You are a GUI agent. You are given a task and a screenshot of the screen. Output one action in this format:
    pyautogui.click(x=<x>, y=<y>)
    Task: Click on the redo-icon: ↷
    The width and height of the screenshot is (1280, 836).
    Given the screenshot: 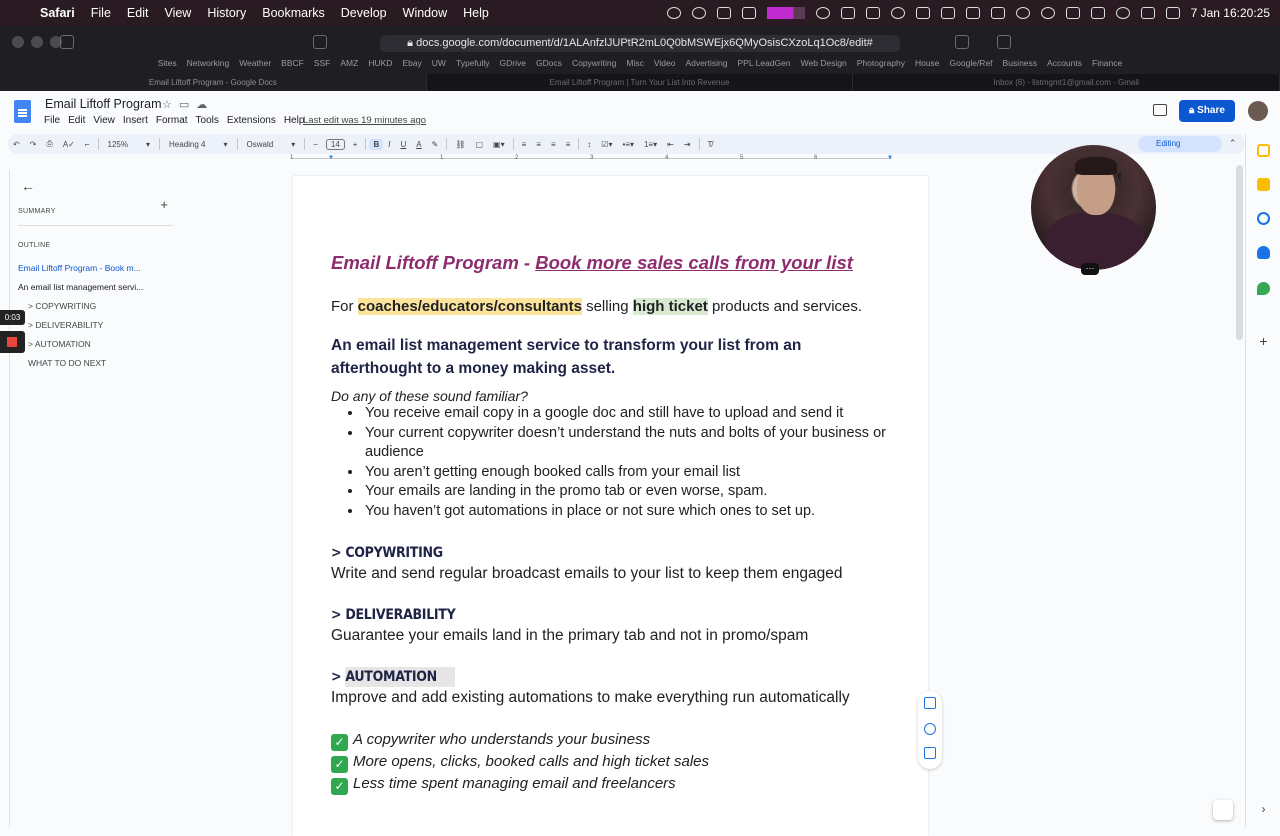 What is the action you would take?
    pyautogui.click(x=33, y=144)
    